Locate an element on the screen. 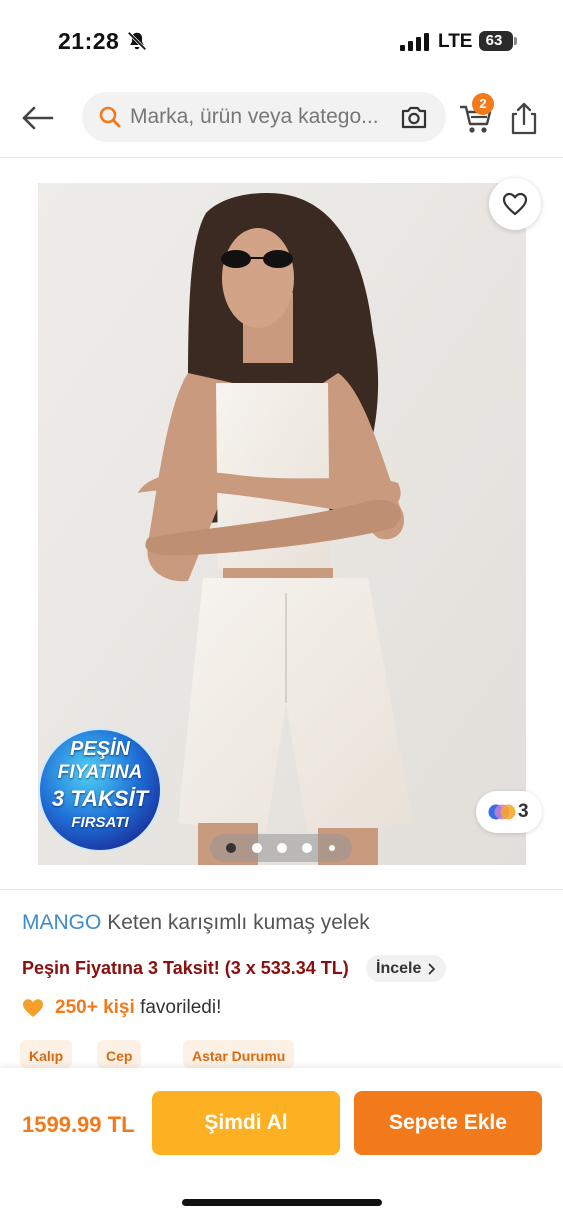  promo-line-4: FIRSATI is located at coordinates (100, 822).